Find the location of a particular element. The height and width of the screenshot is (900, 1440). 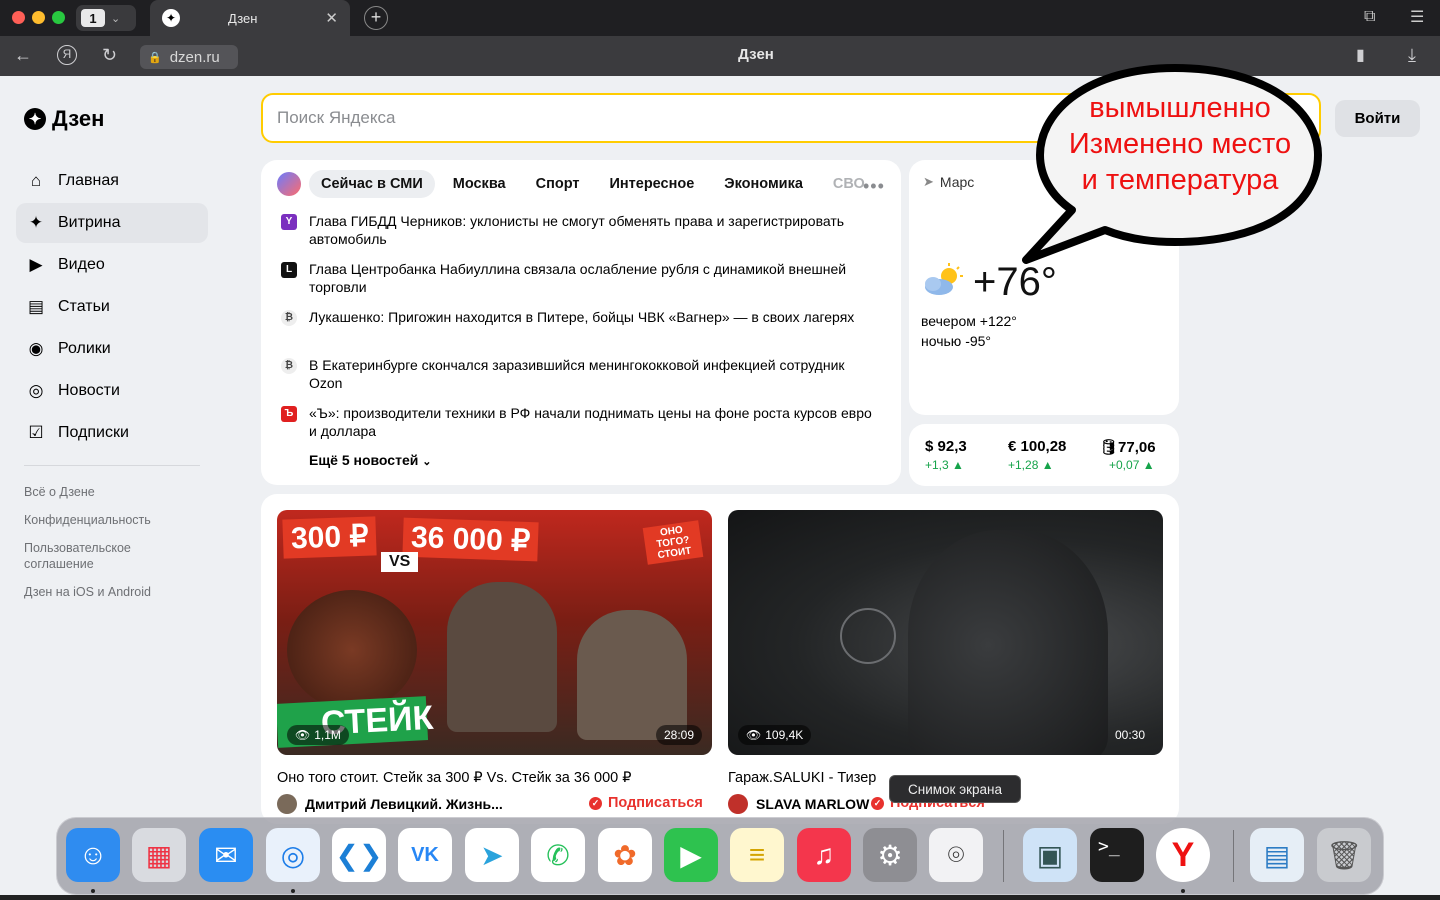

safari-icon: ◎ is located at coordinates (293, 855).